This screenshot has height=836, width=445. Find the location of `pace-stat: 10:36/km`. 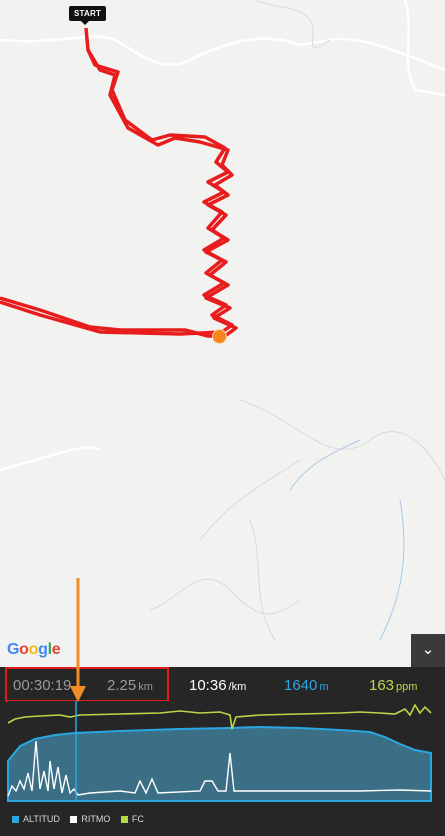

pace-stat: 10:36/km is located at coordinates (217, 685).